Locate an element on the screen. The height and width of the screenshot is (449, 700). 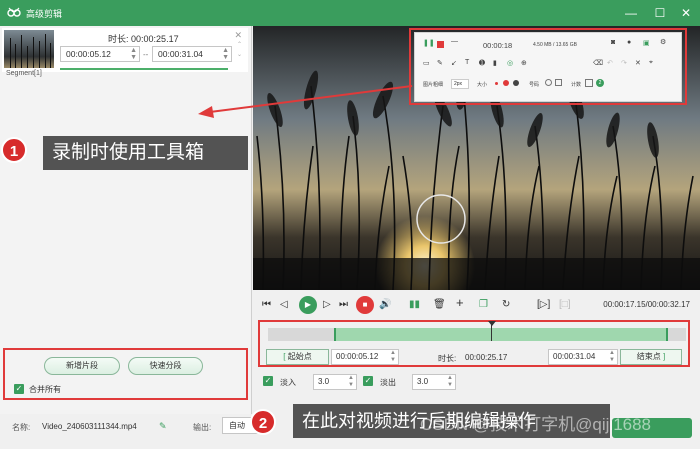
shape-circle-option is located at coordinates (548, 82).